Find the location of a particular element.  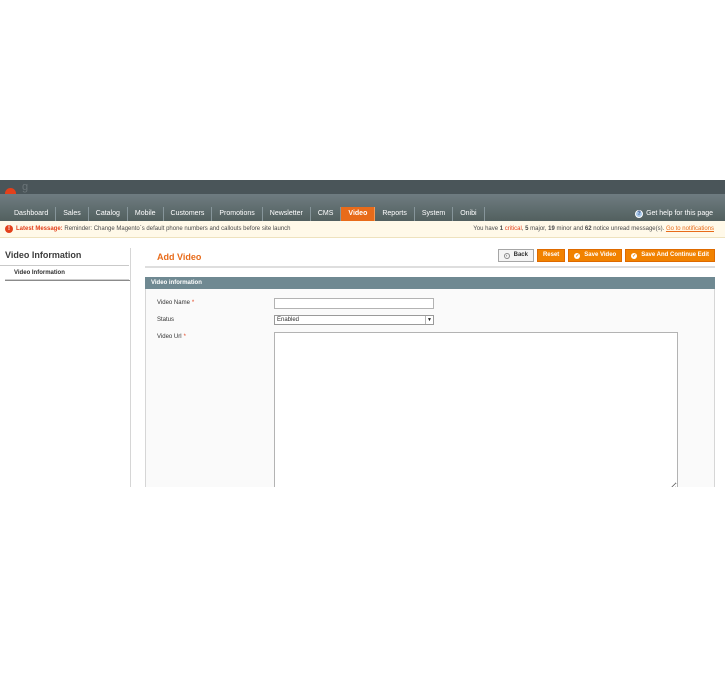

back-button-label: Back is located at coordinates (520, 255).